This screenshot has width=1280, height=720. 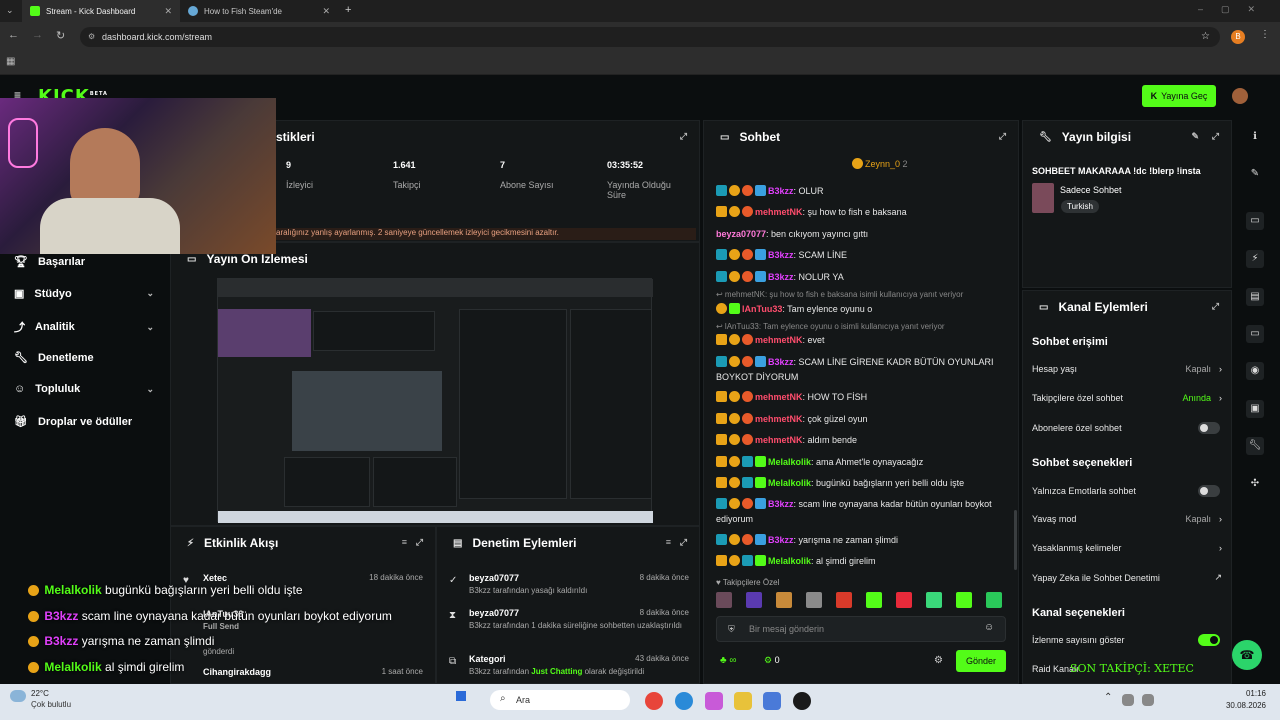 I want to click on back-icon: ←, so click(x=13, y=35).